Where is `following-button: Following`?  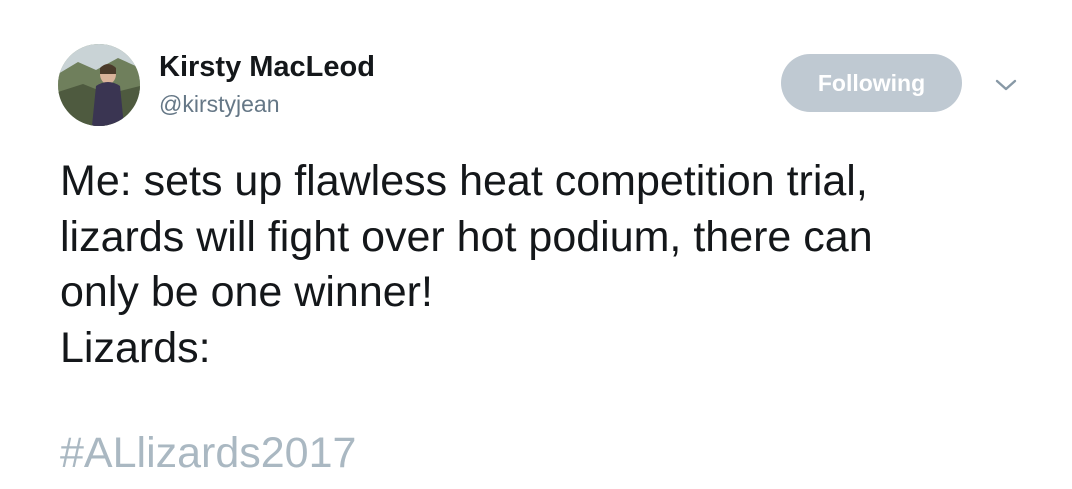
following-button: Following is located at coordinates (871, 83).